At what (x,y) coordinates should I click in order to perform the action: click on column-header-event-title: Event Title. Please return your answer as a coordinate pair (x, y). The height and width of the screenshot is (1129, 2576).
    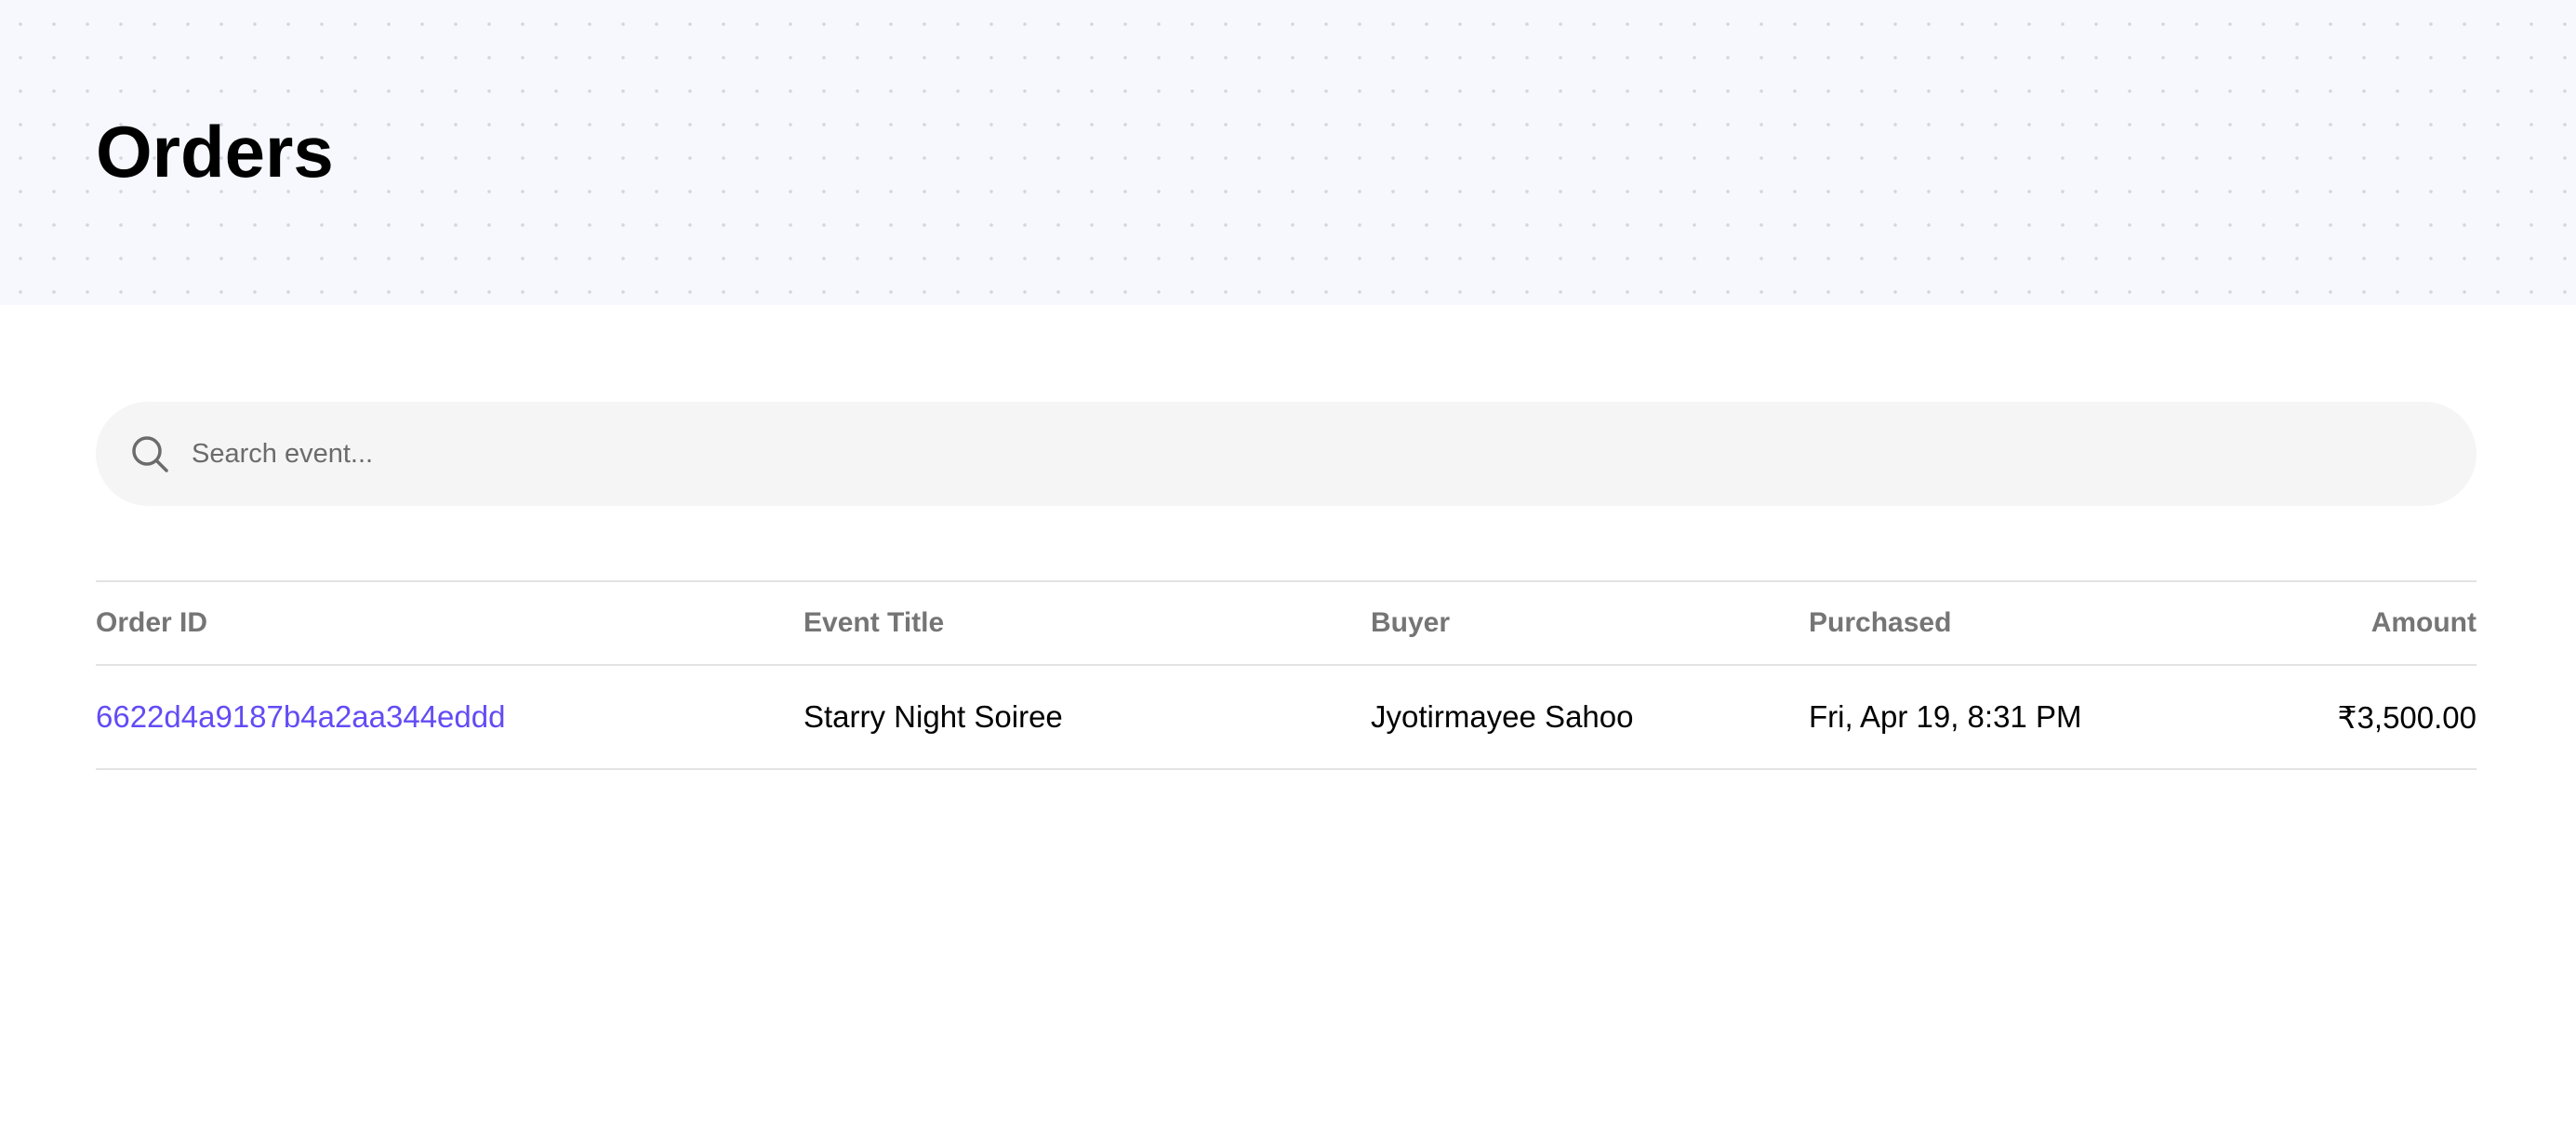
    Looking at the image, I should click on (874, 622).